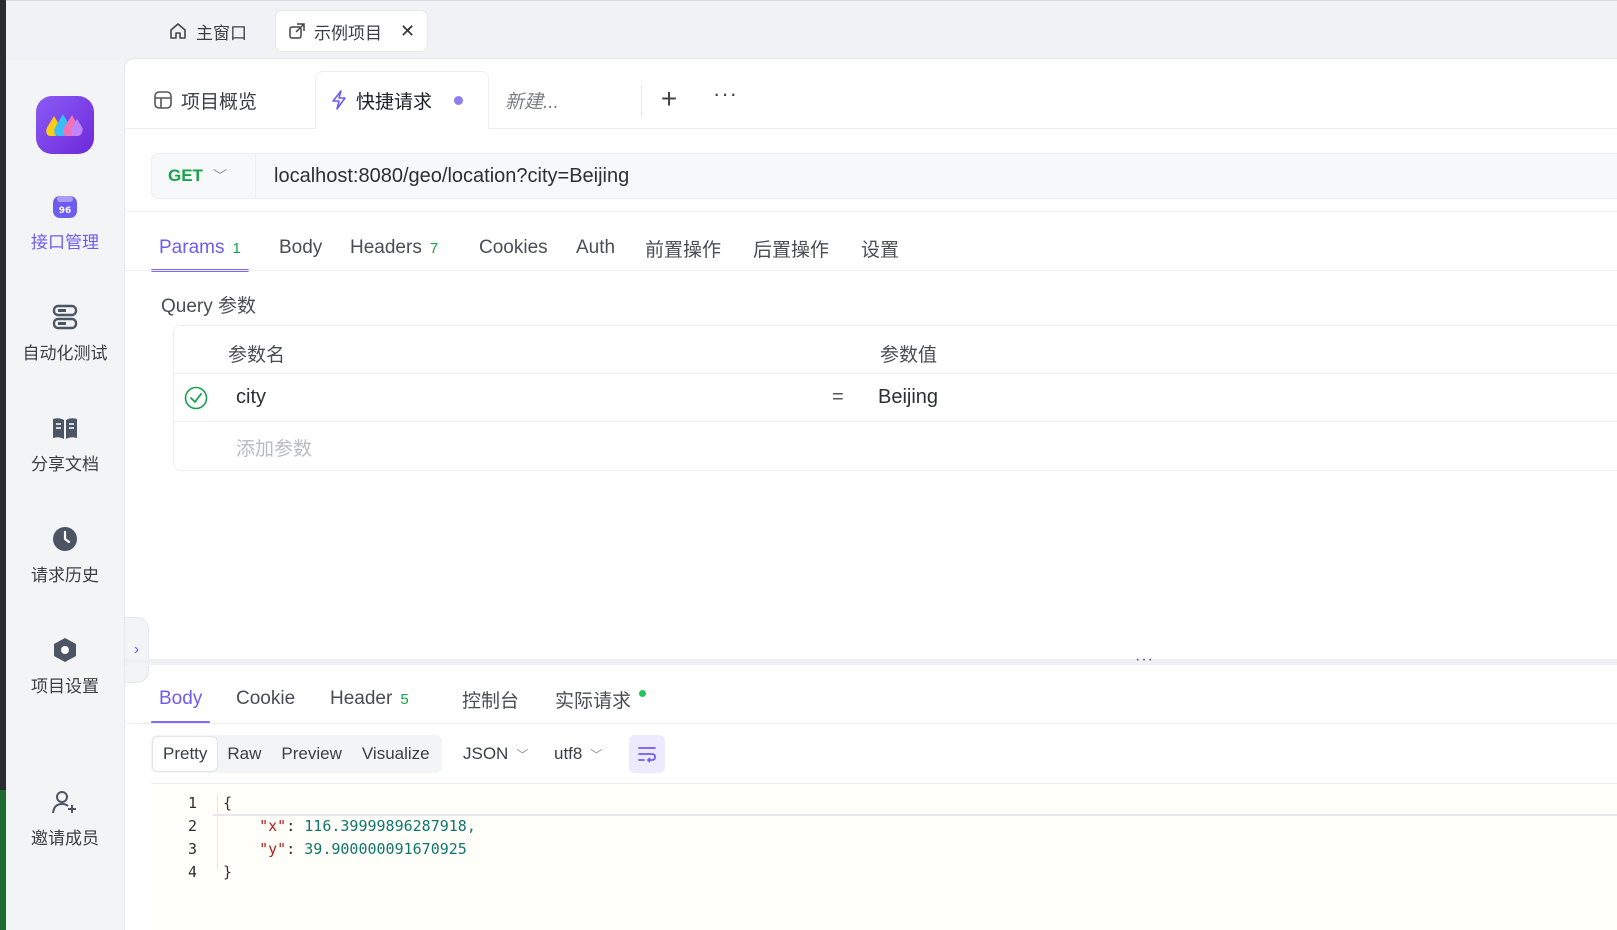 This screenshot has width=1617, height=930. What do you see at coordinates (909, 355) in the screenshot?
I see `column-header-value: 参数值` at bounding box center [909, 355].